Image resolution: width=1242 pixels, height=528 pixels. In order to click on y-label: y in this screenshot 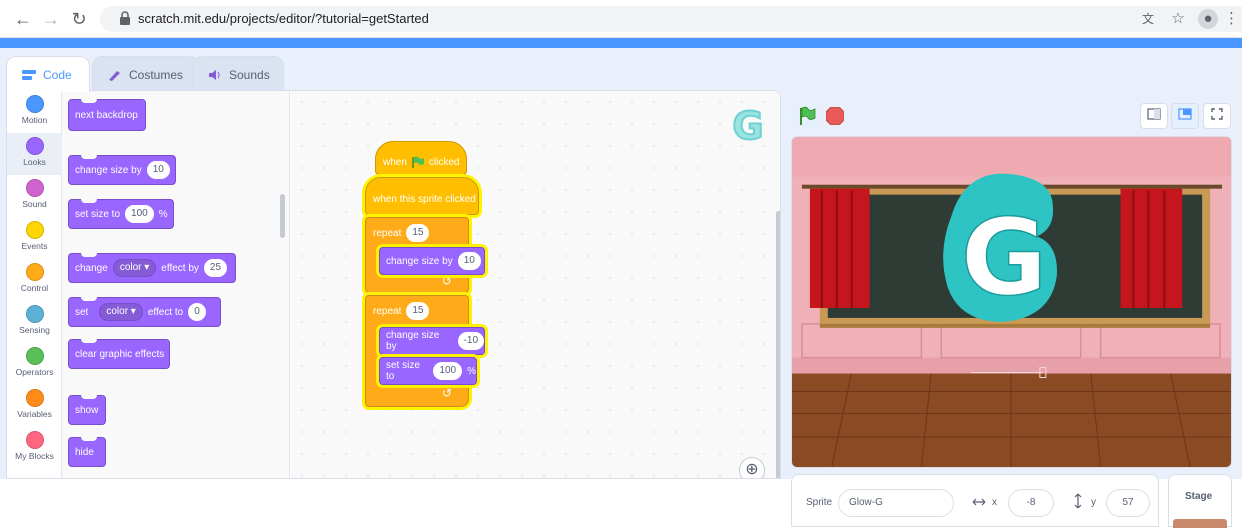, I will do `click(1093, 502)`.